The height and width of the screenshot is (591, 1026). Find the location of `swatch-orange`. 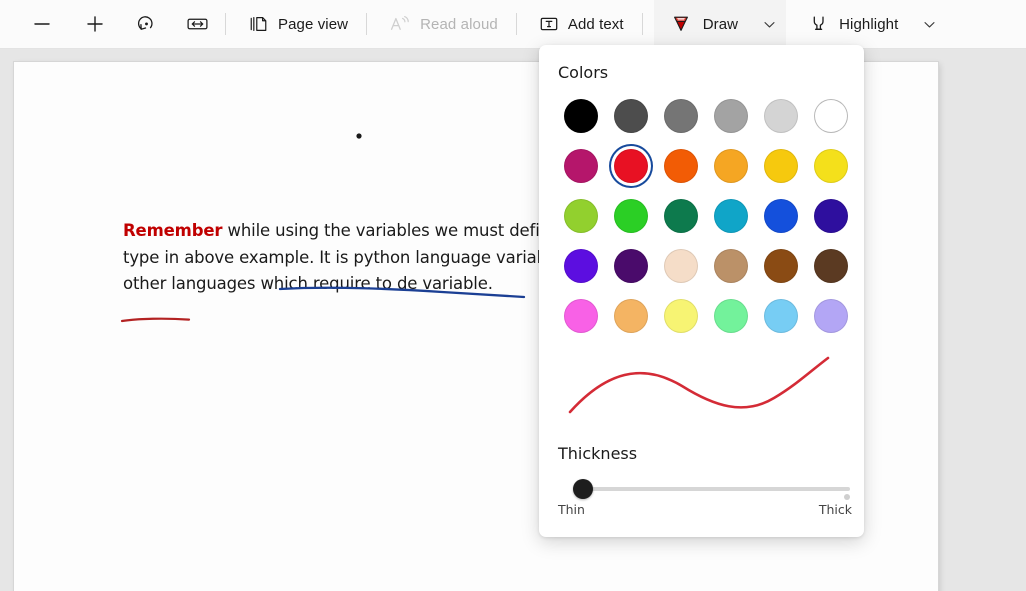

swatch-orange is located at coordinates (681, 166).